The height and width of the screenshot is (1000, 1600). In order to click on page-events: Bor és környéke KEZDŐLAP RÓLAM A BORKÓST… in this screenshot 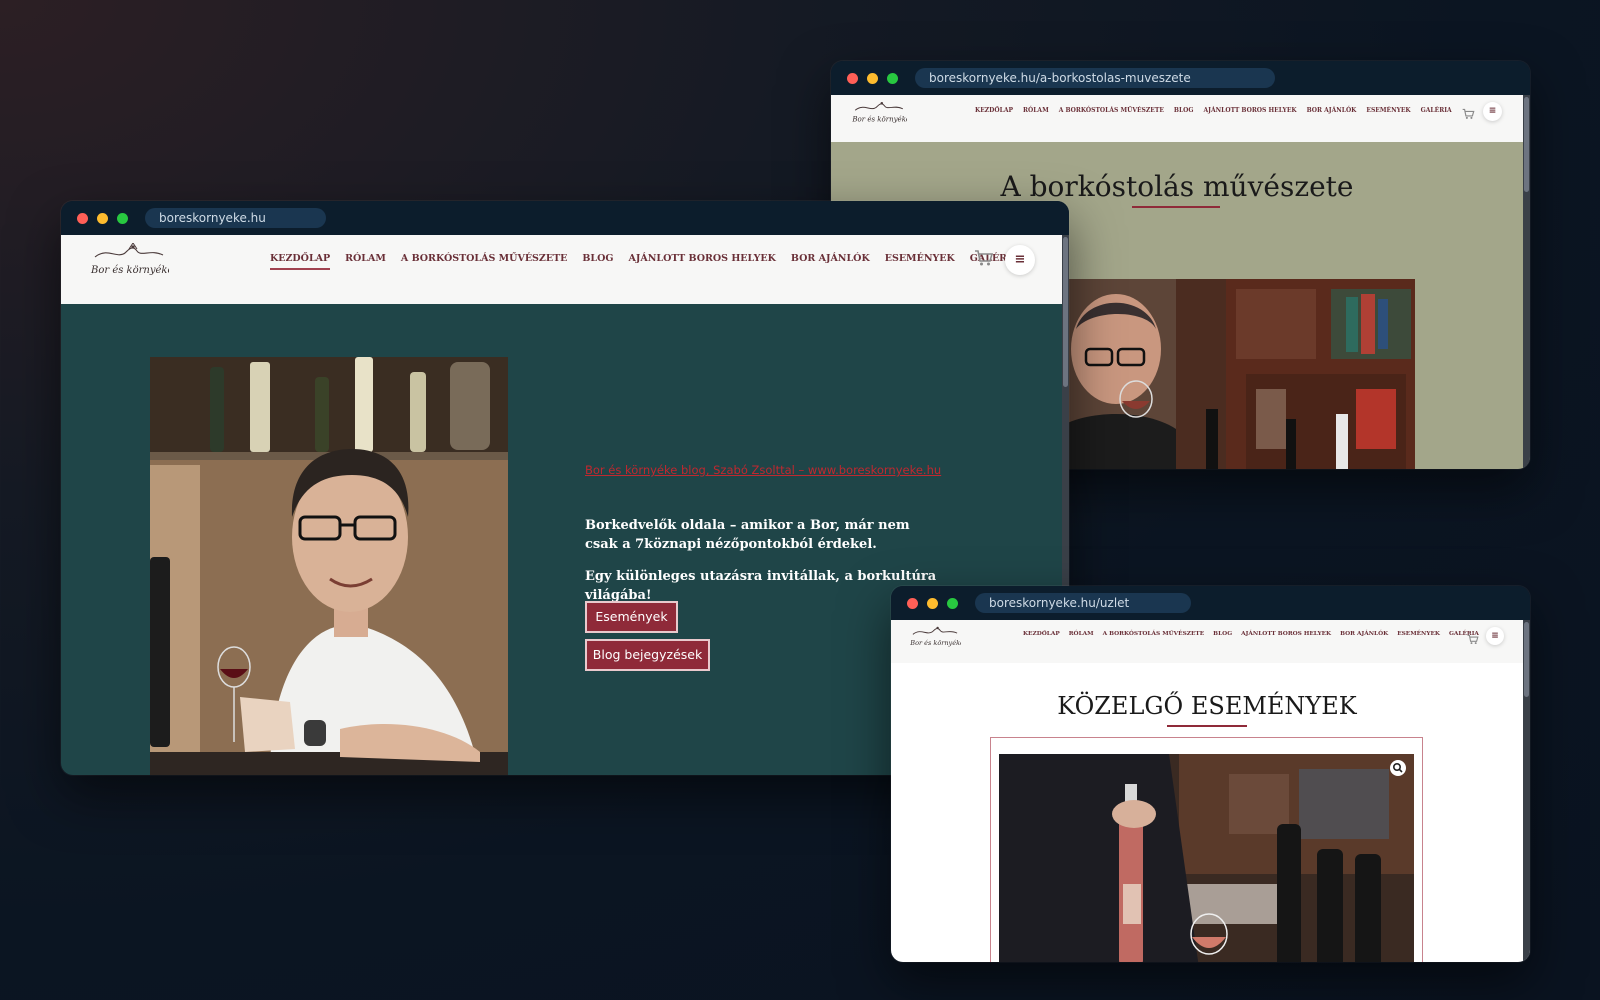, I will do `click(1210, 791)`.